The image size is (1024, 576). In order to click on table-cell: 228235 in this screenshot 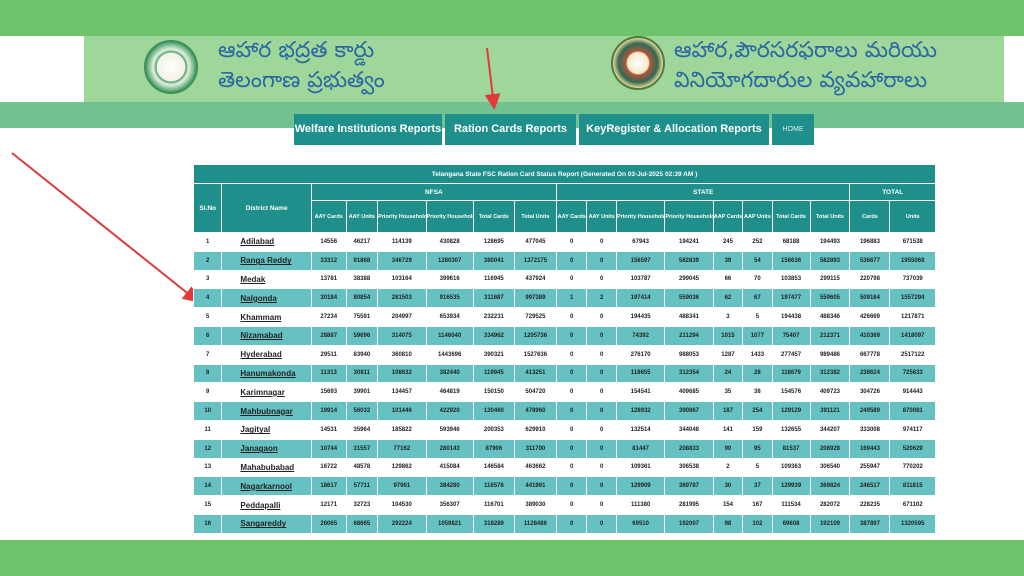, I will do `click(870, 505)`.